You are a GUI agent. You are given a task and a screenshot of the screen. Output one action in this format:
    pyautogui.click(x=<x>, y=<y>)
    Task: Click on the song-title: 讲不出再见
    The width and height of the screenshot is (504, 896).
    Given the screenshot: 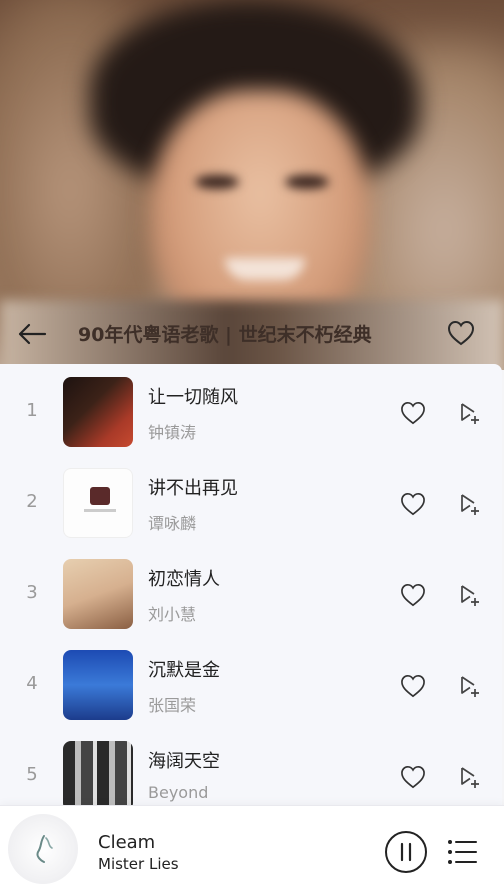 What is the action you would take?
    pyautogui.click(x=193, y=488)
    